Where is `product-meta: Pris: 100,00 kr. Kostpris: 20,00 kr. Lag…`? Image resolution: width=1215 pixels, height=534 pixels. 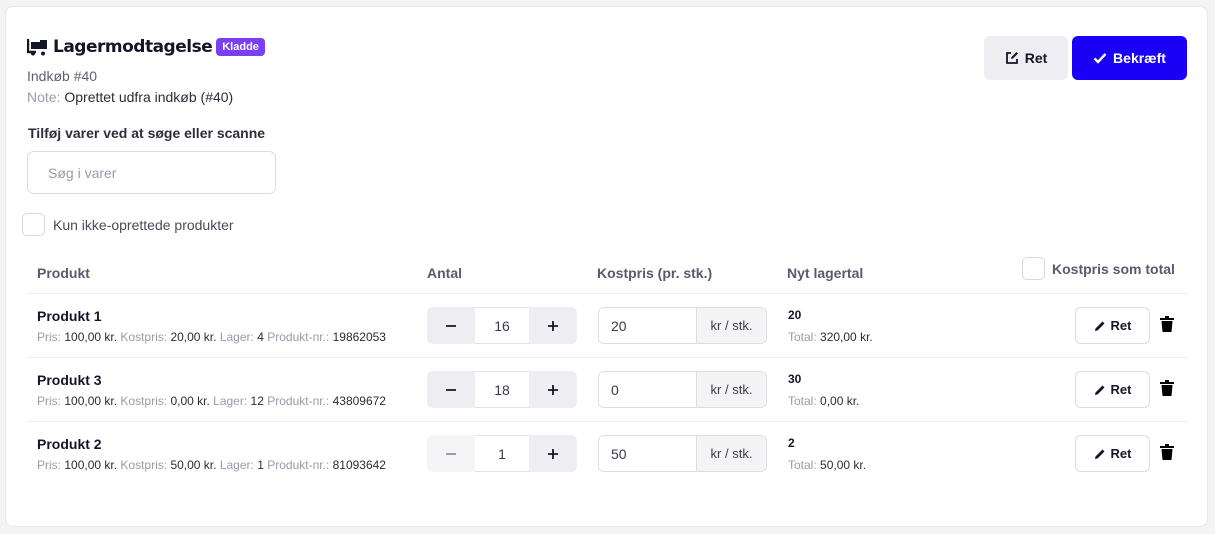 product-meta: Pris: 100,00 kr. Kostpris: 20,00 kr. Lag… is located at coordinates (211, 337).